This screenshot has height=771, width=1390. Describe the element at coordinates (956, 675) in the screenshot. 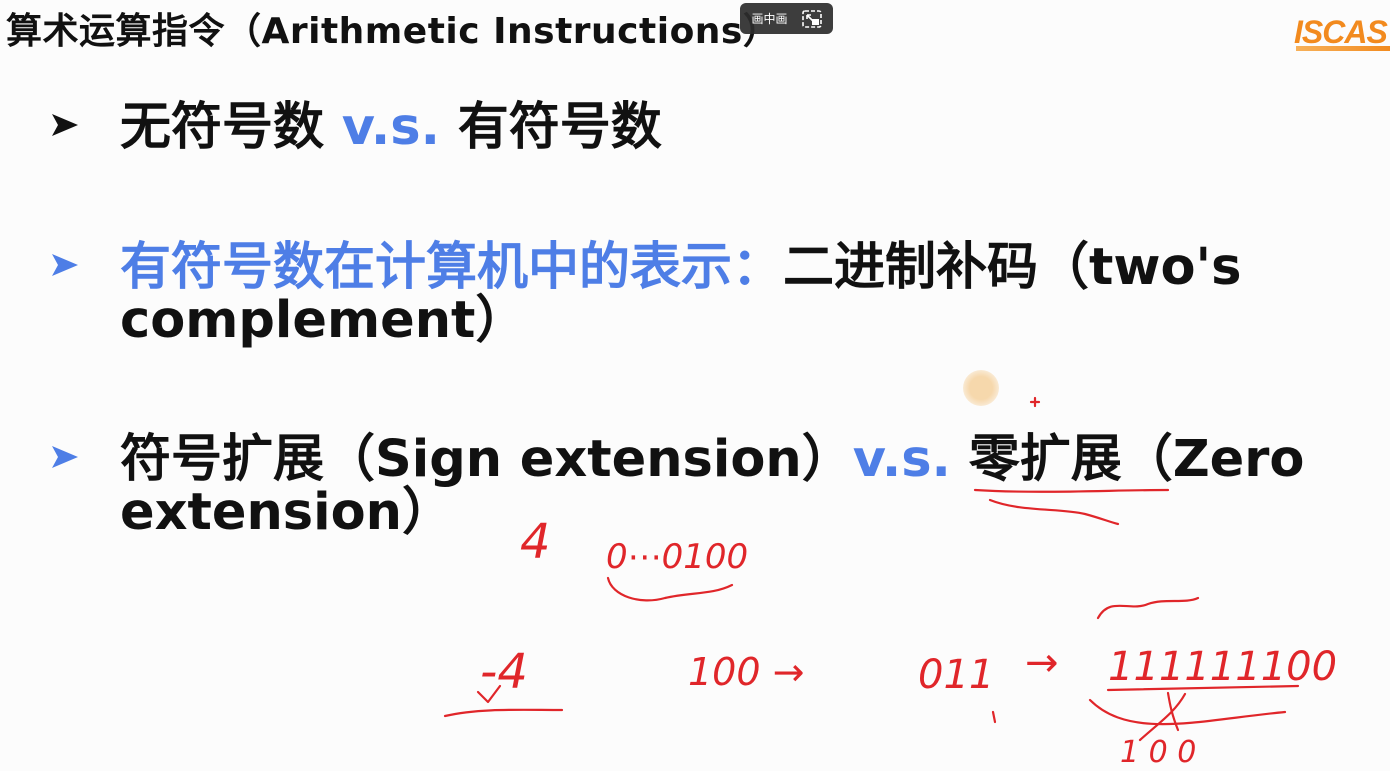

I see `annotation-step2: 011` at that location.